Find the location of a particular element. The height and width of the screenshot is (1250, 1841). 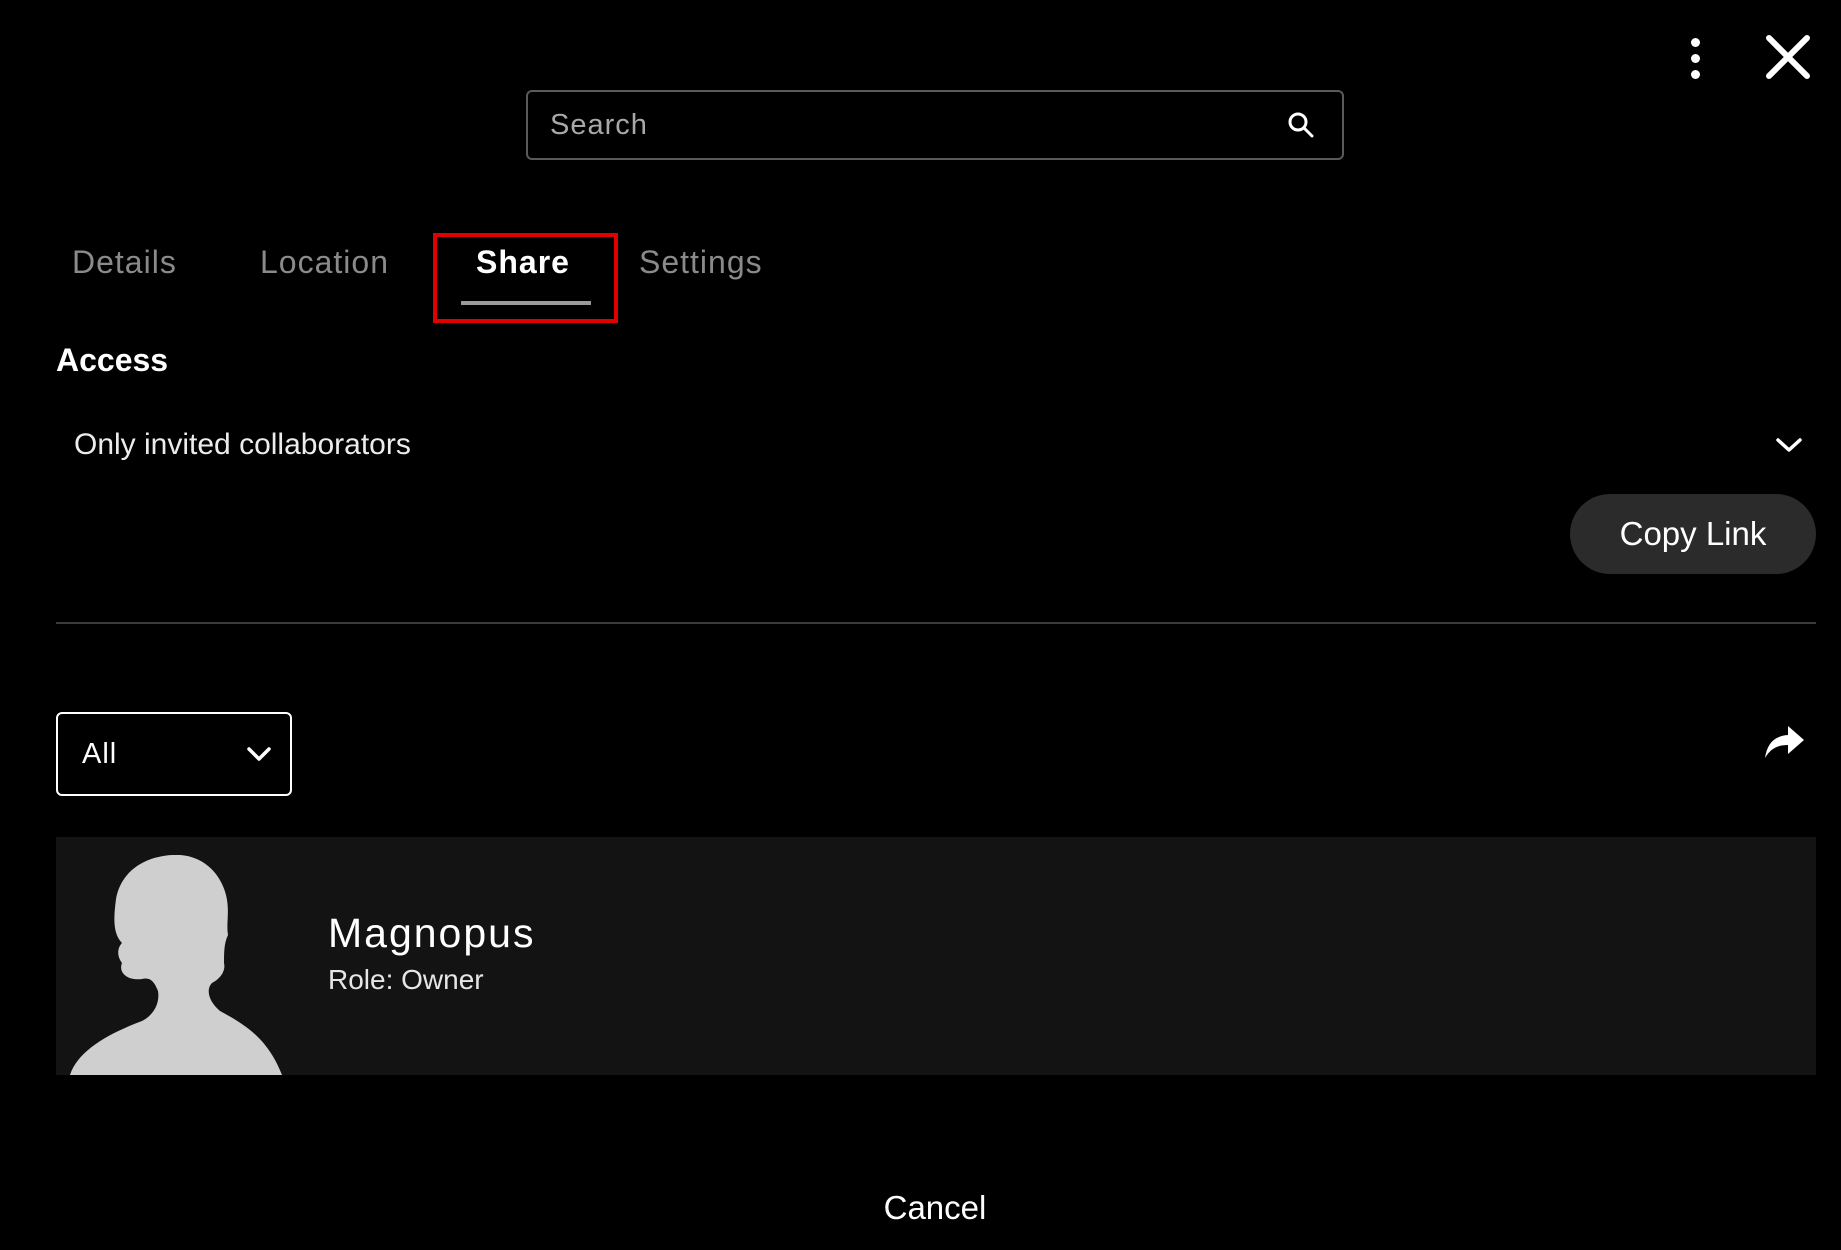

close-icon is located at coordinates (1788, 57).